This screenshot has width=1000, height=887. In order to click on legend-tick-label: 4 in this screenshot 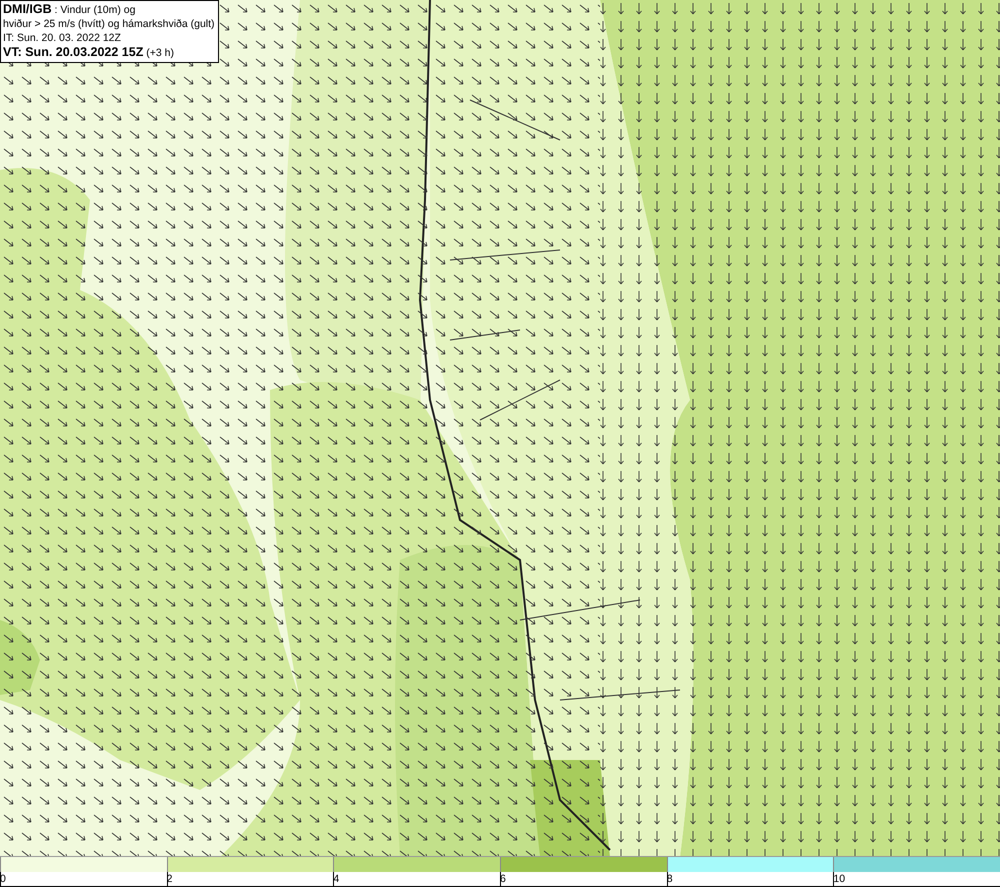, I will do `click(336, 879)`.